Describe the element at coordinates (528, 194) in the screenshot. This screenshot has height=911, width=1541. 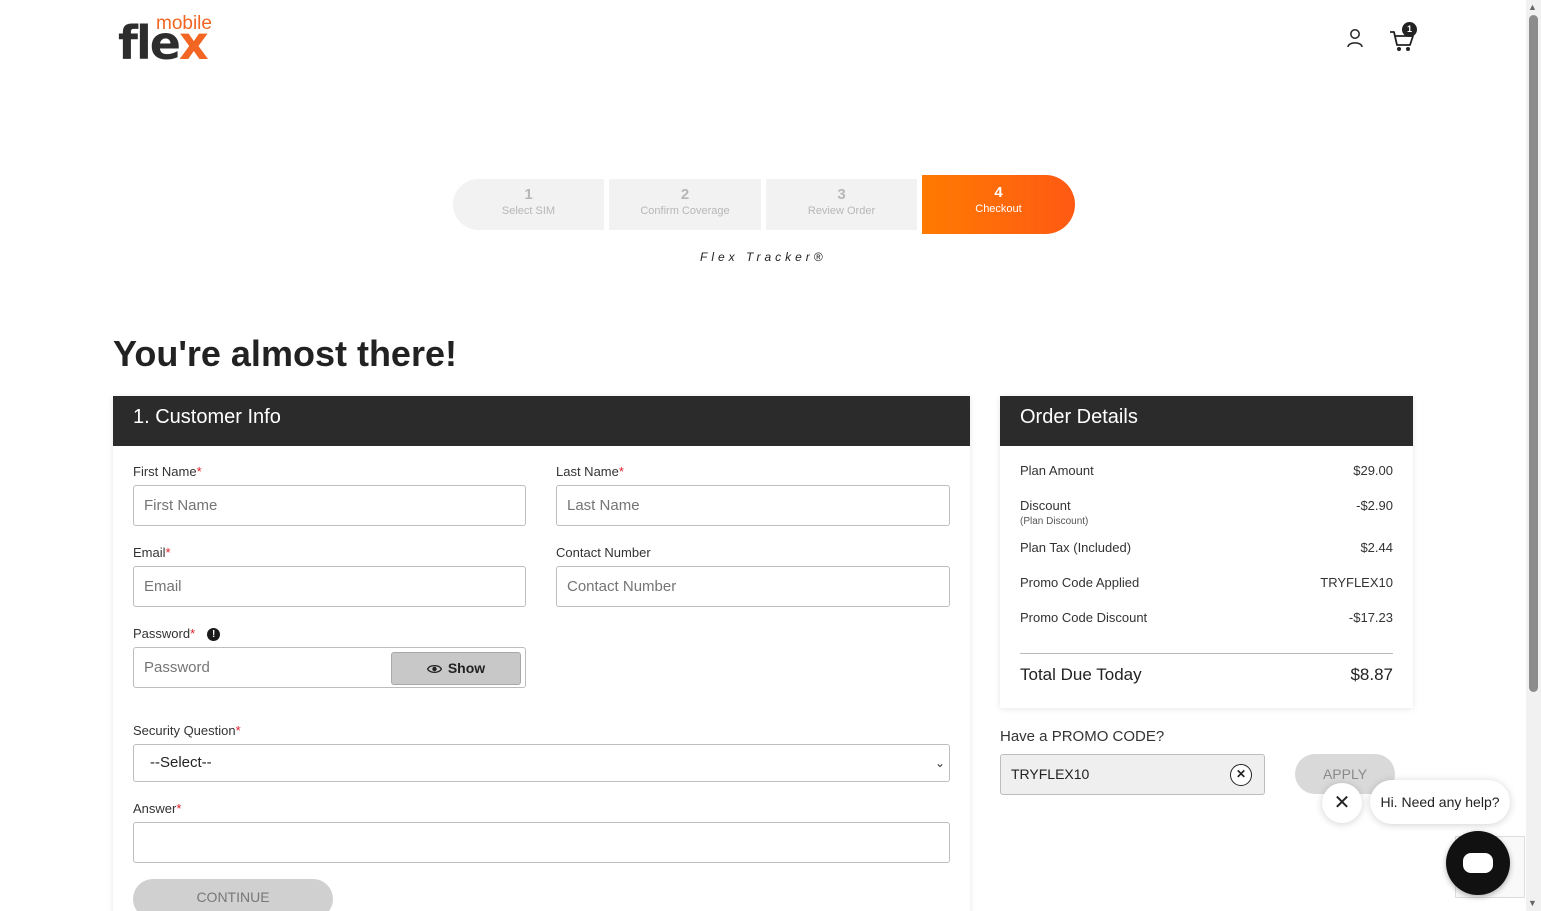
I see `step-number: 1` at that location.